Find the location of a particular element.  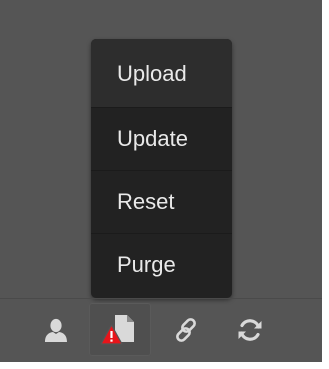

toolbar-divider is located at coordinates (161, 298).